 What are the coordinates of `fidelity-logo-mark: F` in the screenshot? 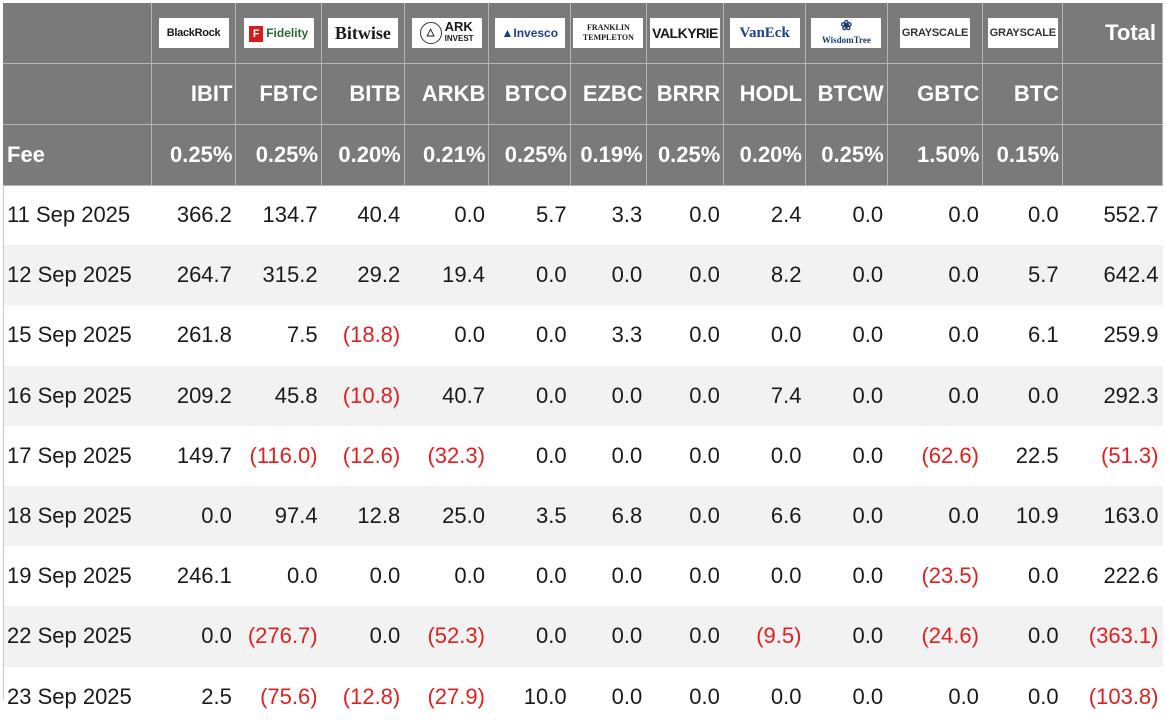 It's located at (256, 33).